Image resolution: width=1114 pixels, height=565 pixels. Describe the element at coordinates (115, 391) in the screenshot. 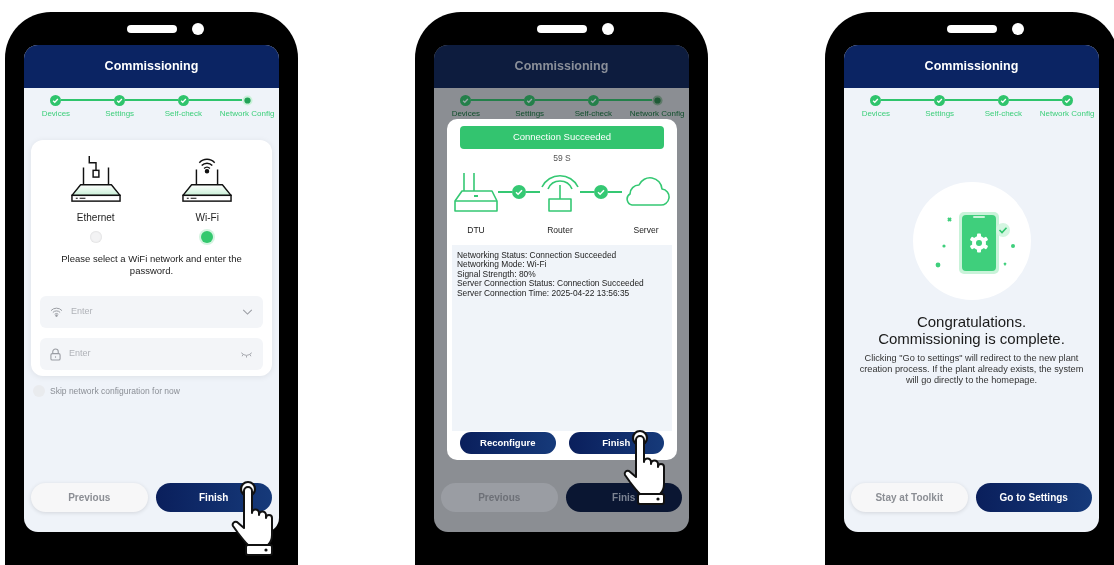

I see `skip-label: Skip network configuration for now` at that location.